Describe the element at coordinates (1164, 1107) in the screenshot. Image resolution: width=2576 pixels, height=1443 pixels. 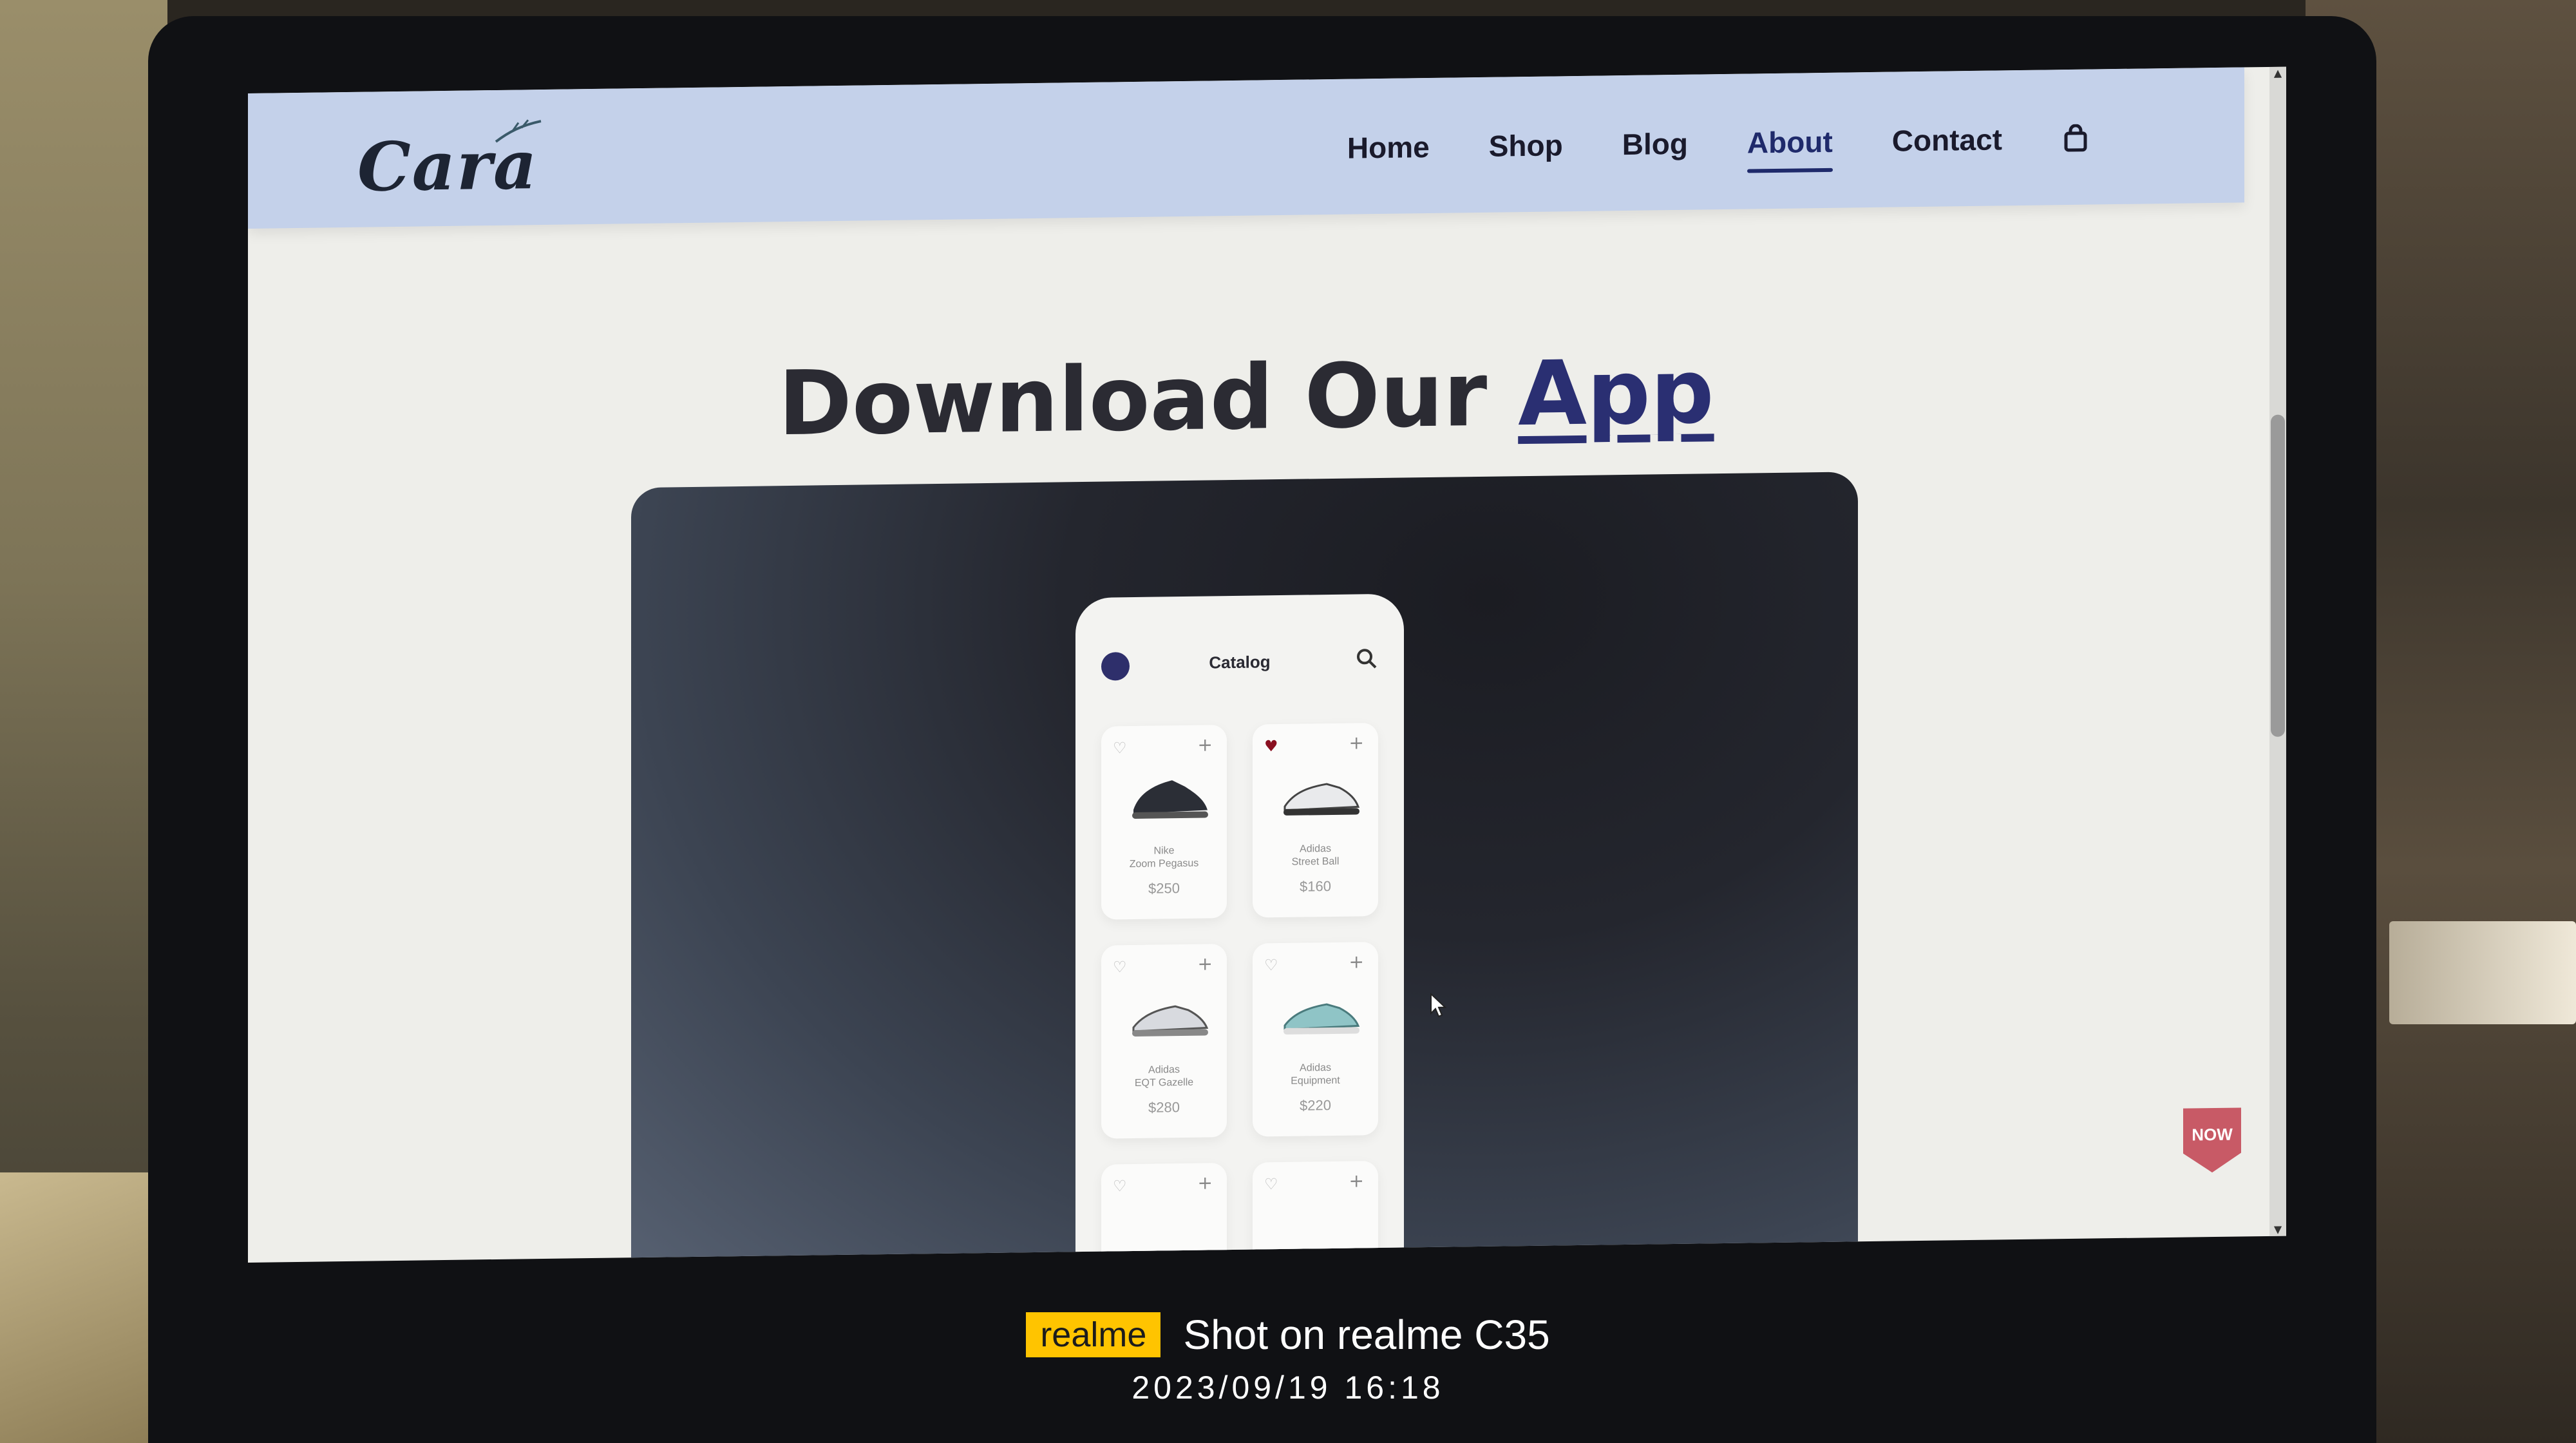
I see `product-price: $280` at that location.